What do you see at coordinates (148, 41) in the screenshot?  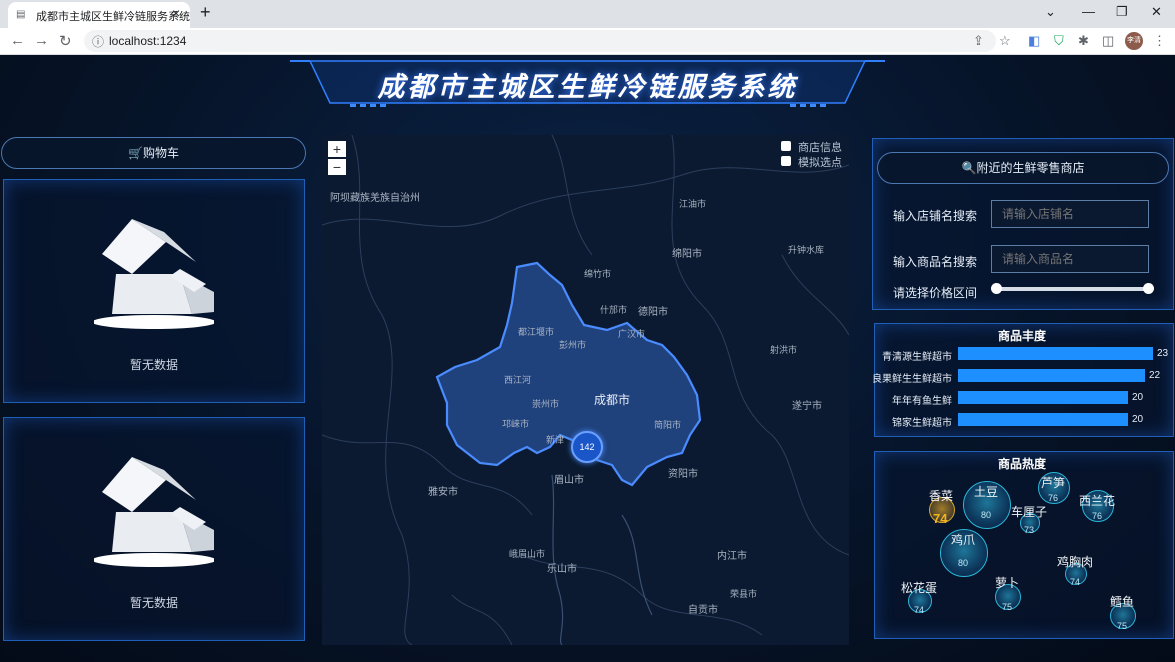 I see `url-text: localhost:1234` at bounding box center [148, 41].